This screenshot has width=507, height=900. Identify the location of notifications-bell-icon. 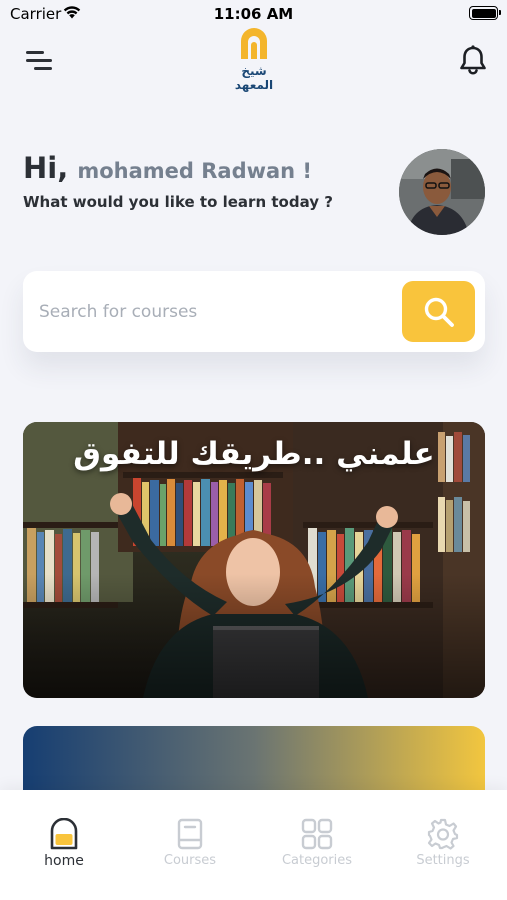
(473, 62).